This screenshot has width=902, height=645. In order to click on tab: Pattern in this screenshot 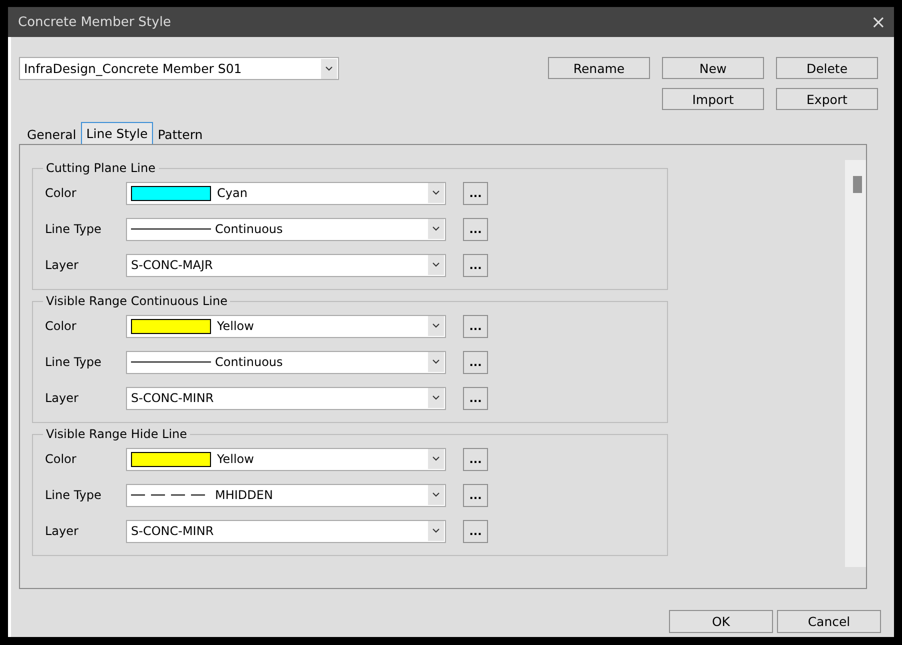, I will do `click(180, 134)`.